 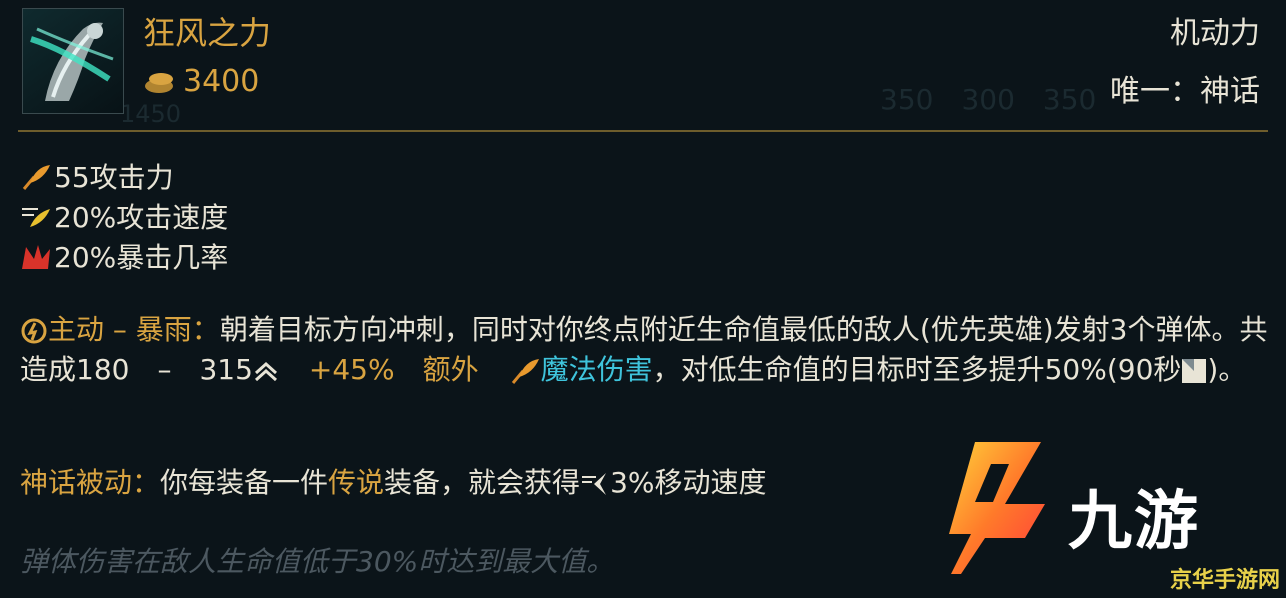 I want to click on gold-coin-icon, so click(x=159, y=82).